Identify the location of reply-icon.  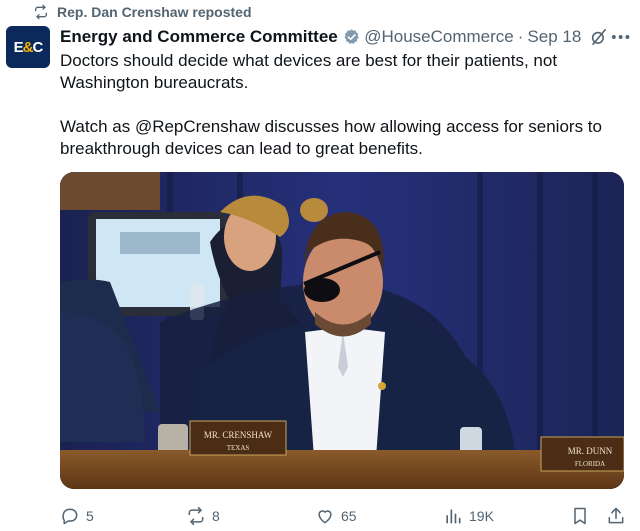
(70, 516).